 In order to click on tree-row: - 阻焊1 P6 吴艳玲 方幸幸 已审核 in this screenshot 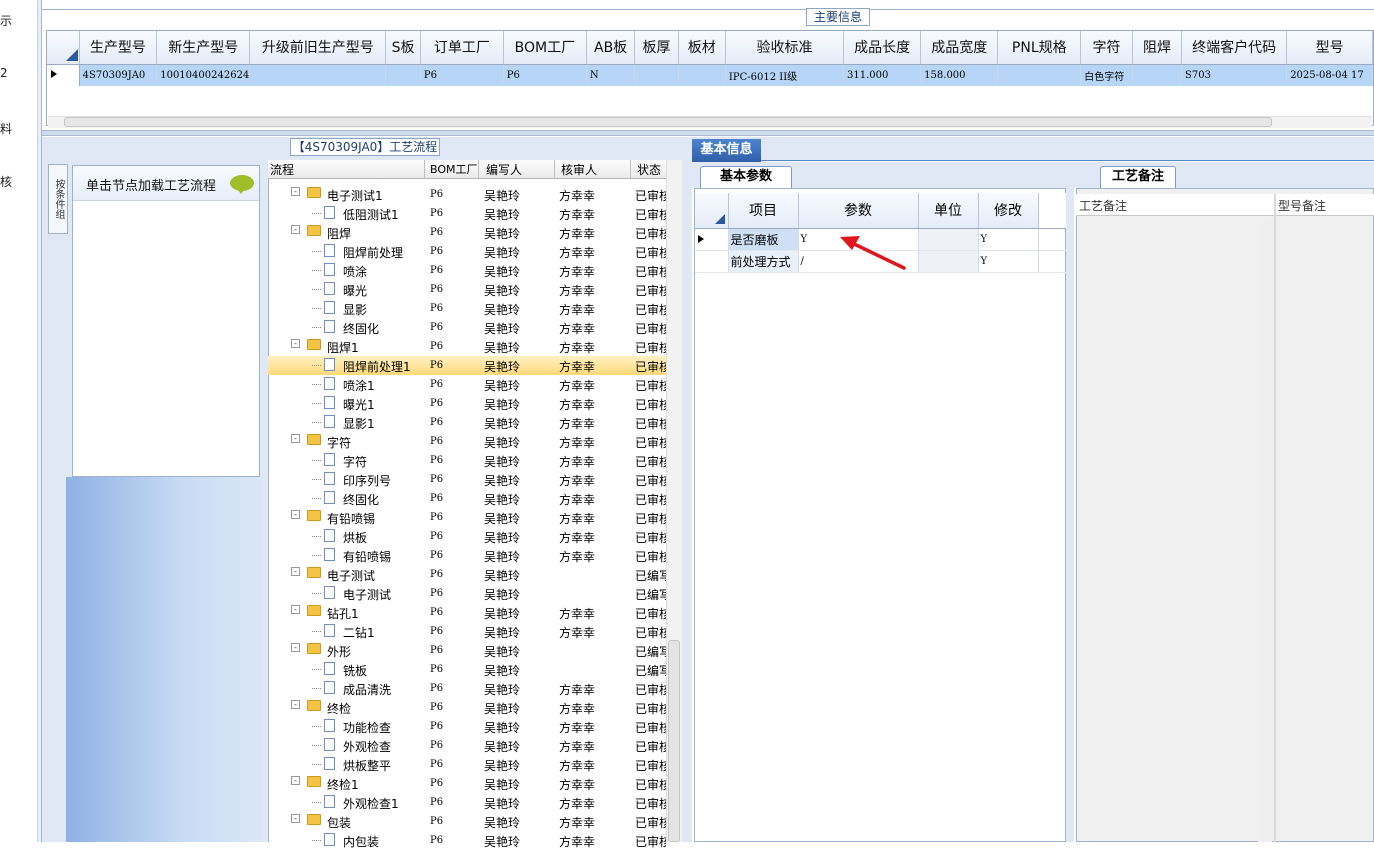, I will do `click(467, 346)`.